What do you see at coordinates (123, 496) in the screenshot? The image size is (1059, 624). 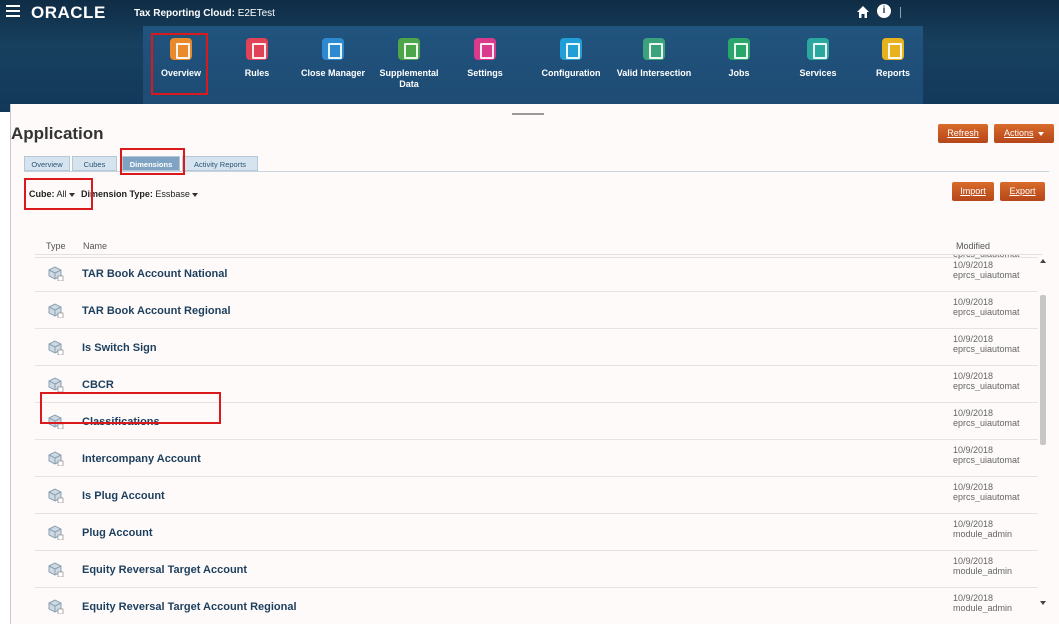 I see `row-name: Is Plug Account` at bounding box center [123, 496].